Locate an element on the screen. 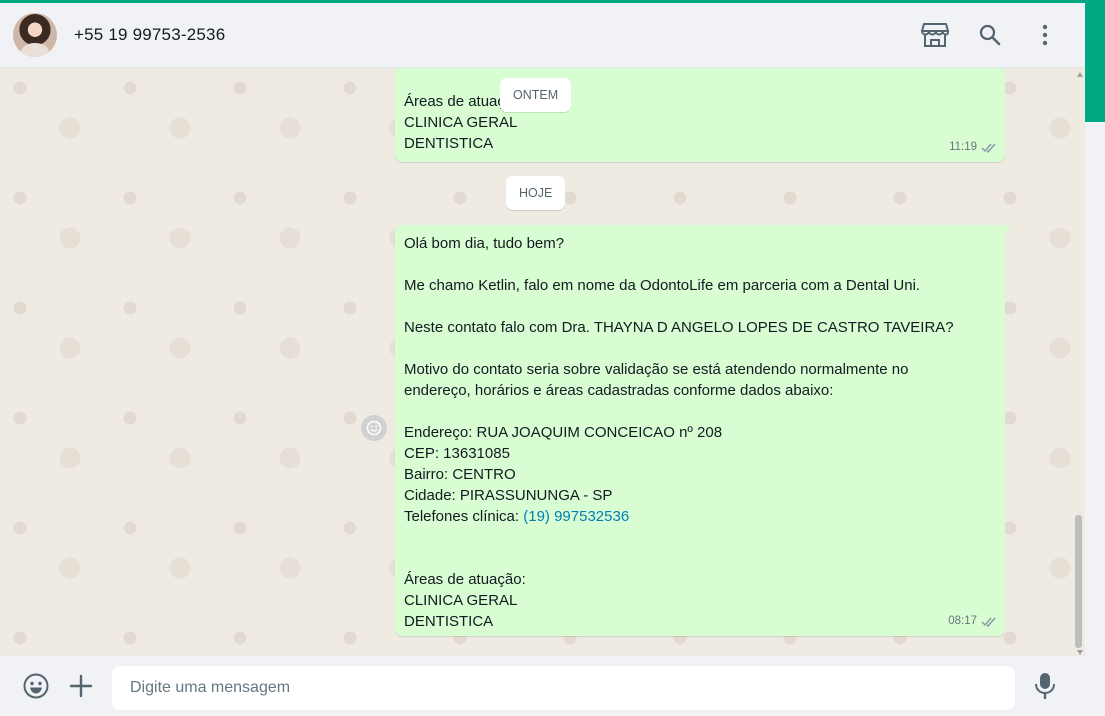 The image size is (1105, 716). window-side-strip is located at coordinates (1095, 359).